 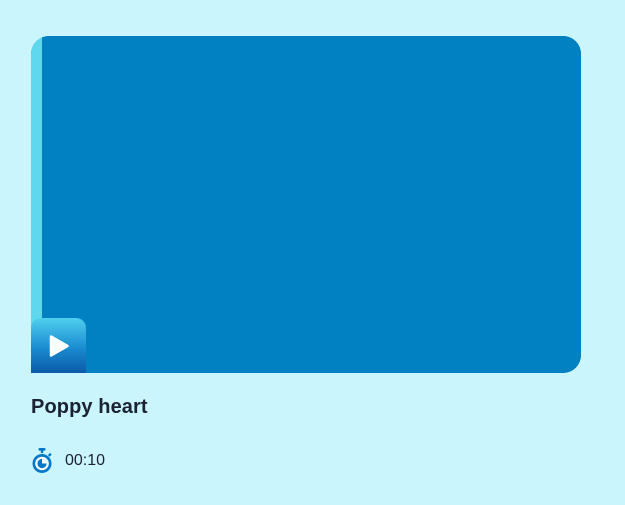 I want to click on stopwatch-icon, so click(x=42, y=460).